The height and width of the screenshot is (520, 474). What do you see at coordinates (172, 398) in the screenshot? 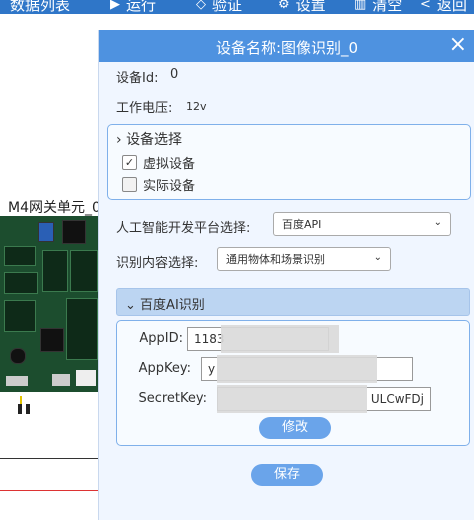
I see `secretkey-label: SecretKey:` at bounding box center [172, 398].